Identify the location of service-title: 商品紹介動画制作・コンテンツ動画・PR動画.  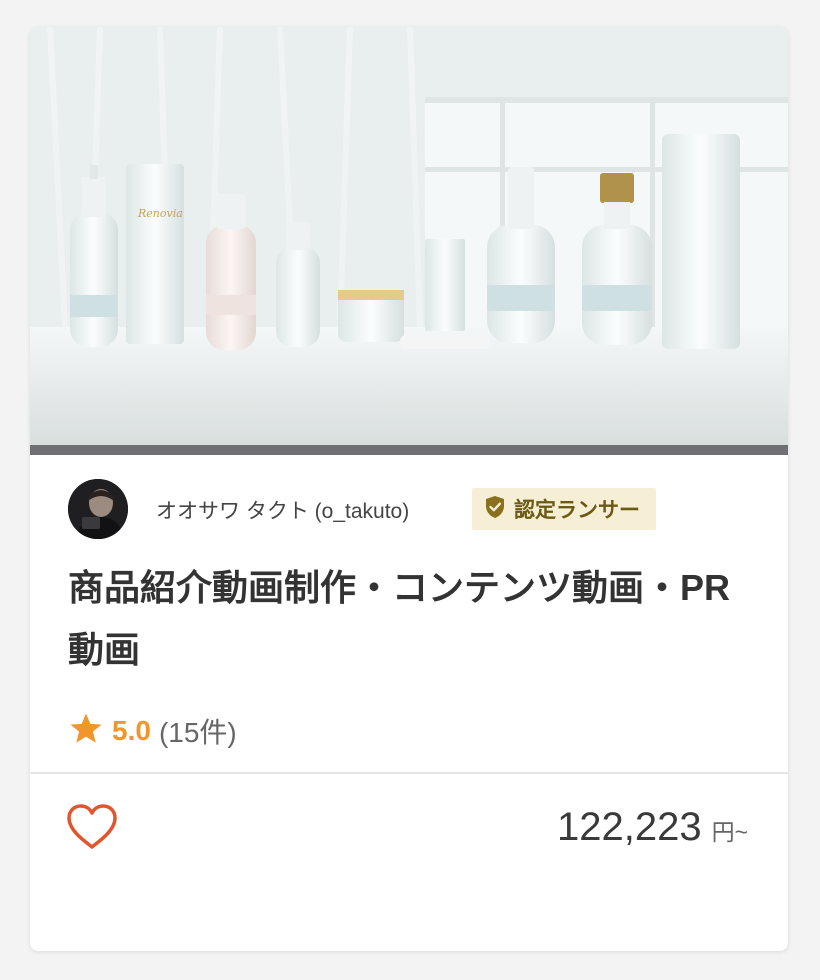
(413, 619).